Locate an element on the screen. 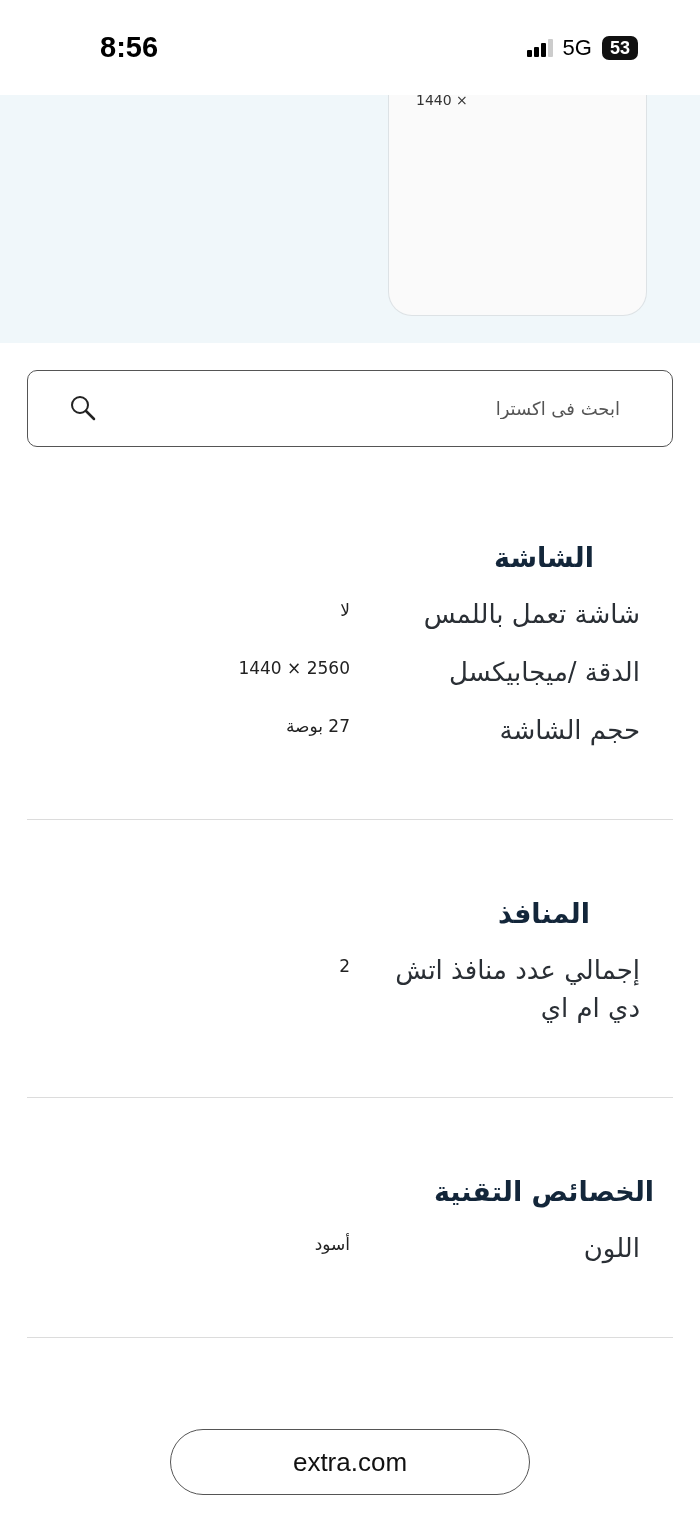  battery-indicator: 53 is located at coordinates (619, 47).